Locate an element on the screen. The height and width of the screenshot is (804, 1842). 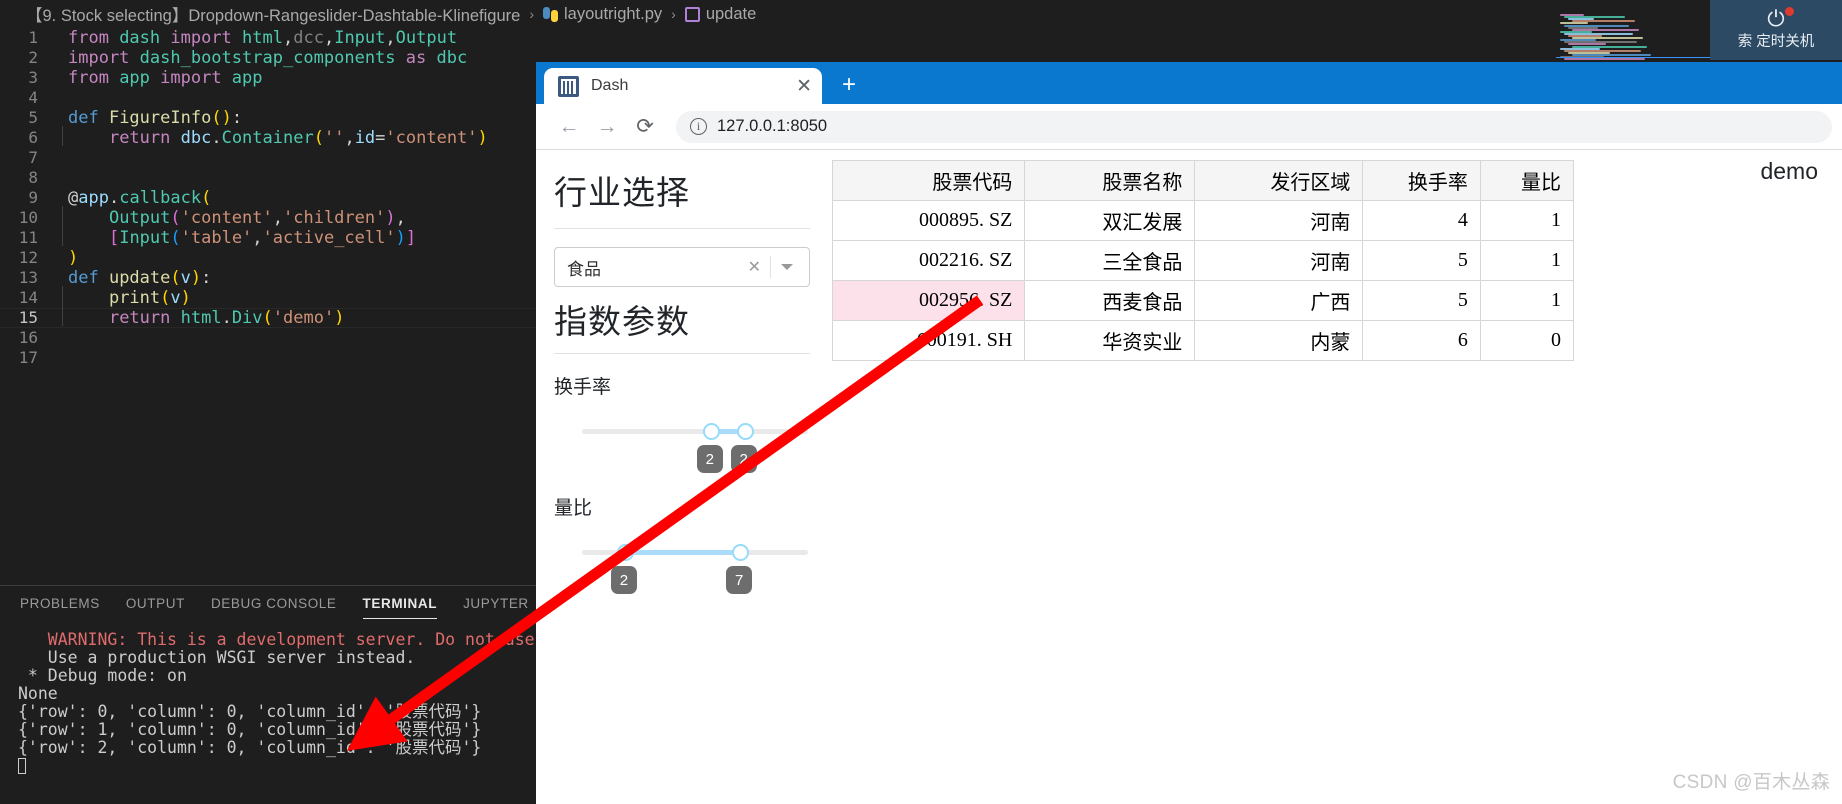
panel-tab-output: OUTPUT is located at coordinates (155, 603).